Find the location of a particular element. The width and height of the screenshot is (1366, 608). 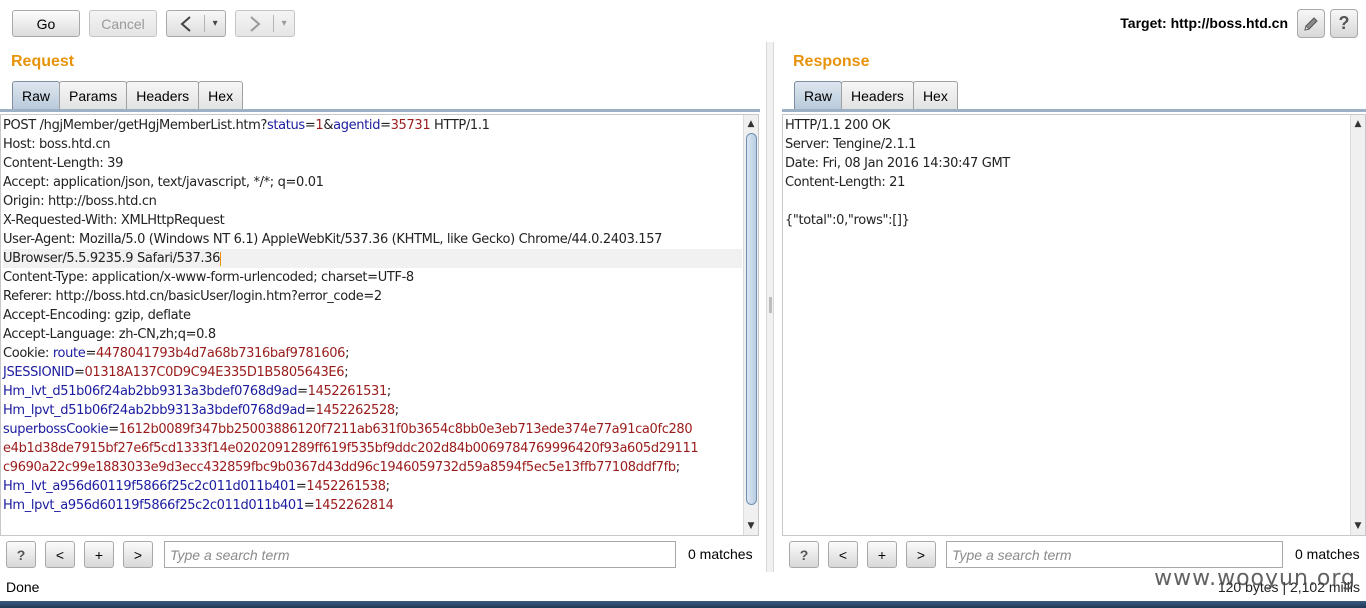

back-dropdown-icon: ▾ is located at coordinates (215, 23).